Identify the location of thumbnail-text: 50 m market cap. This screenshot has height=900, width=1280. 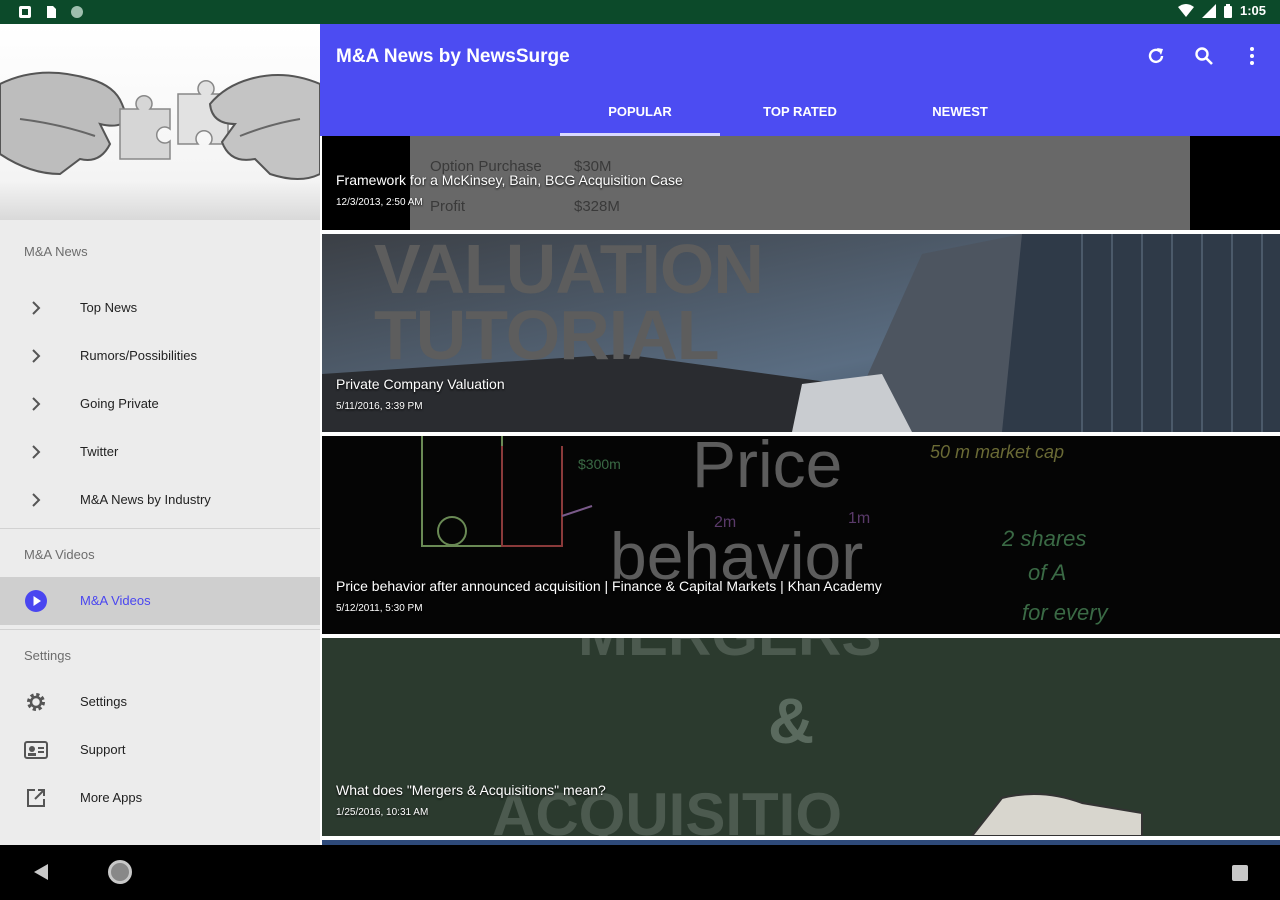
(997, 452).